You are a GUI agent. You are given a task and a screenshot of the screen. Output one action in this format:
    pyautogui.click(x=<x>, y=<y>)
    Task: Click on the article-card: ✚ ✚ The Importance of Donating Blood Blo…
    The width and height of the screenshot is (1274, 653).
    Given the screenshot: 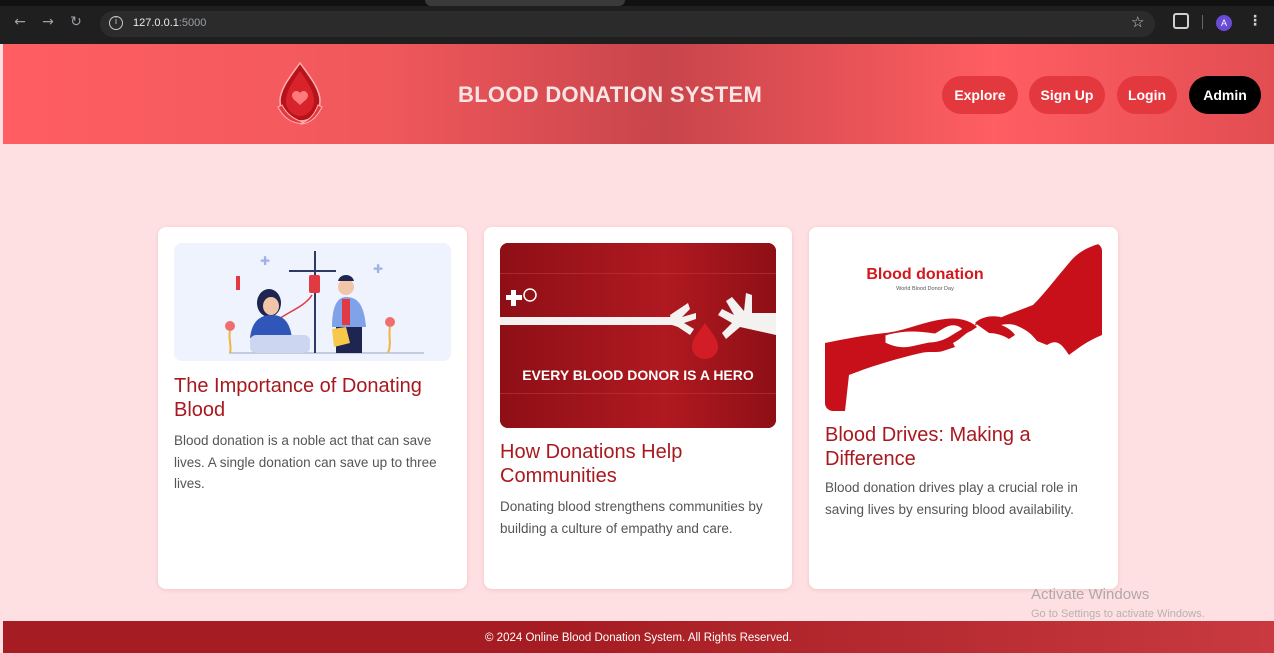 What is the action you would take?
    pyautogui.click(x=312, y=408)
    